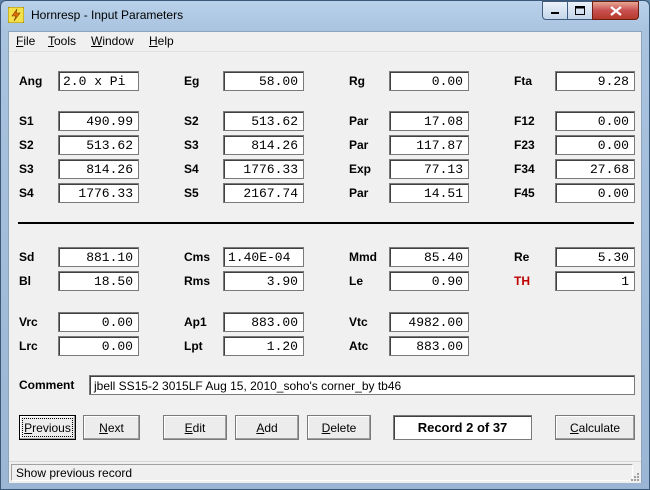  What do you see at coordinates (360, 169) in the screenshot?
I see `exp-label: Exp` at bounding box center [360, 169].